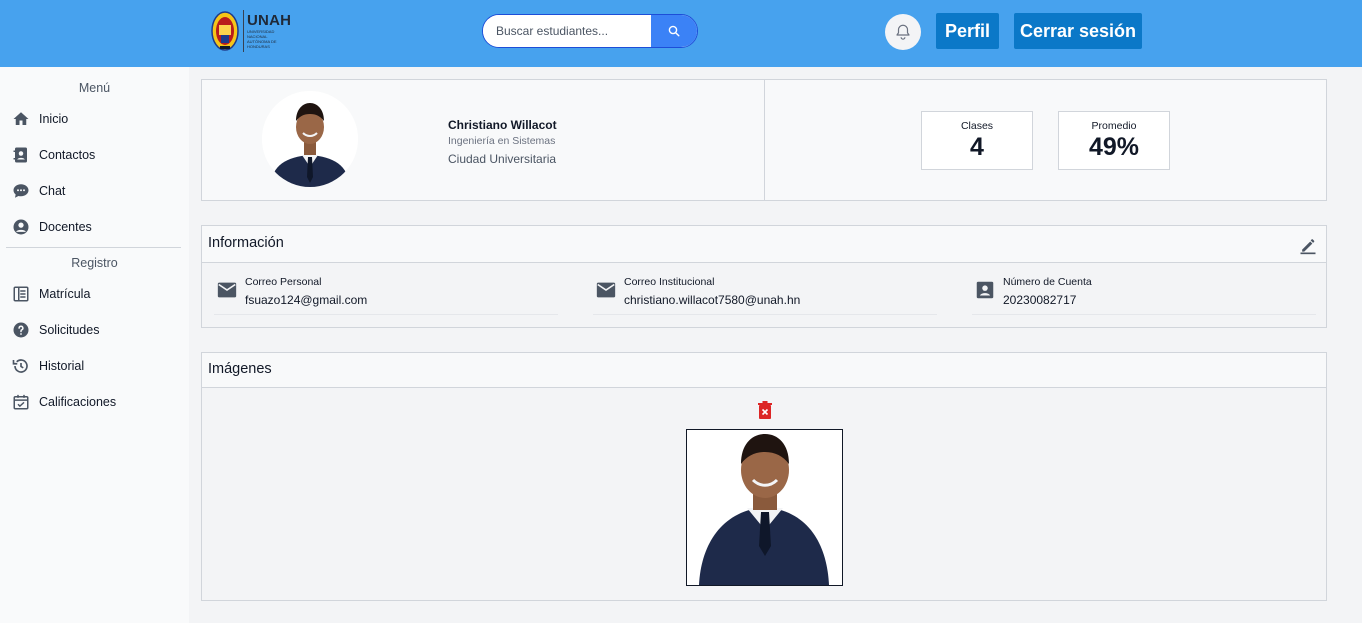 The image size is (1362, 623). Describe the element at coordinates (283, 282) in the screenshot. I see `info-label: Correo Personal` at that location.